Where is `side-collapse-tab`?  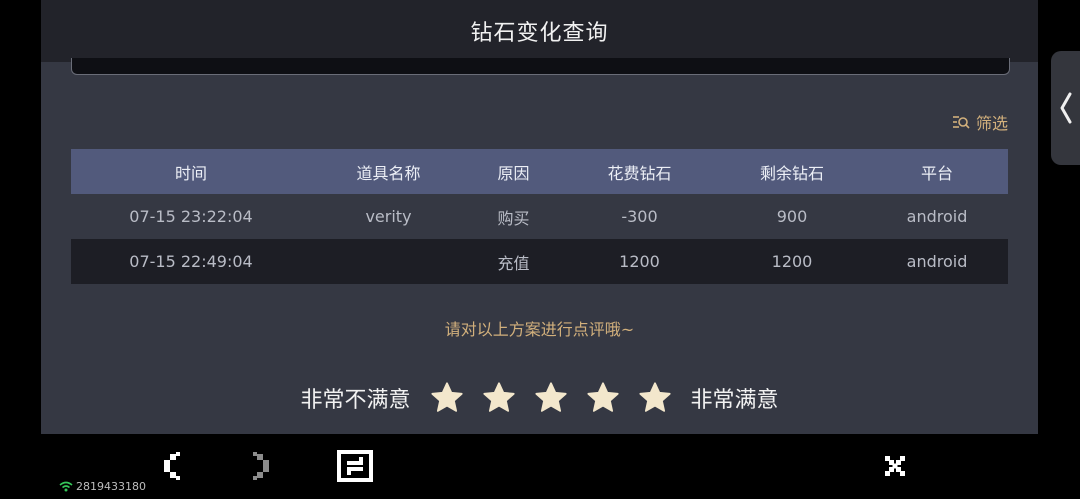 side-collapse-tab is located at coordinates (1065, 108).